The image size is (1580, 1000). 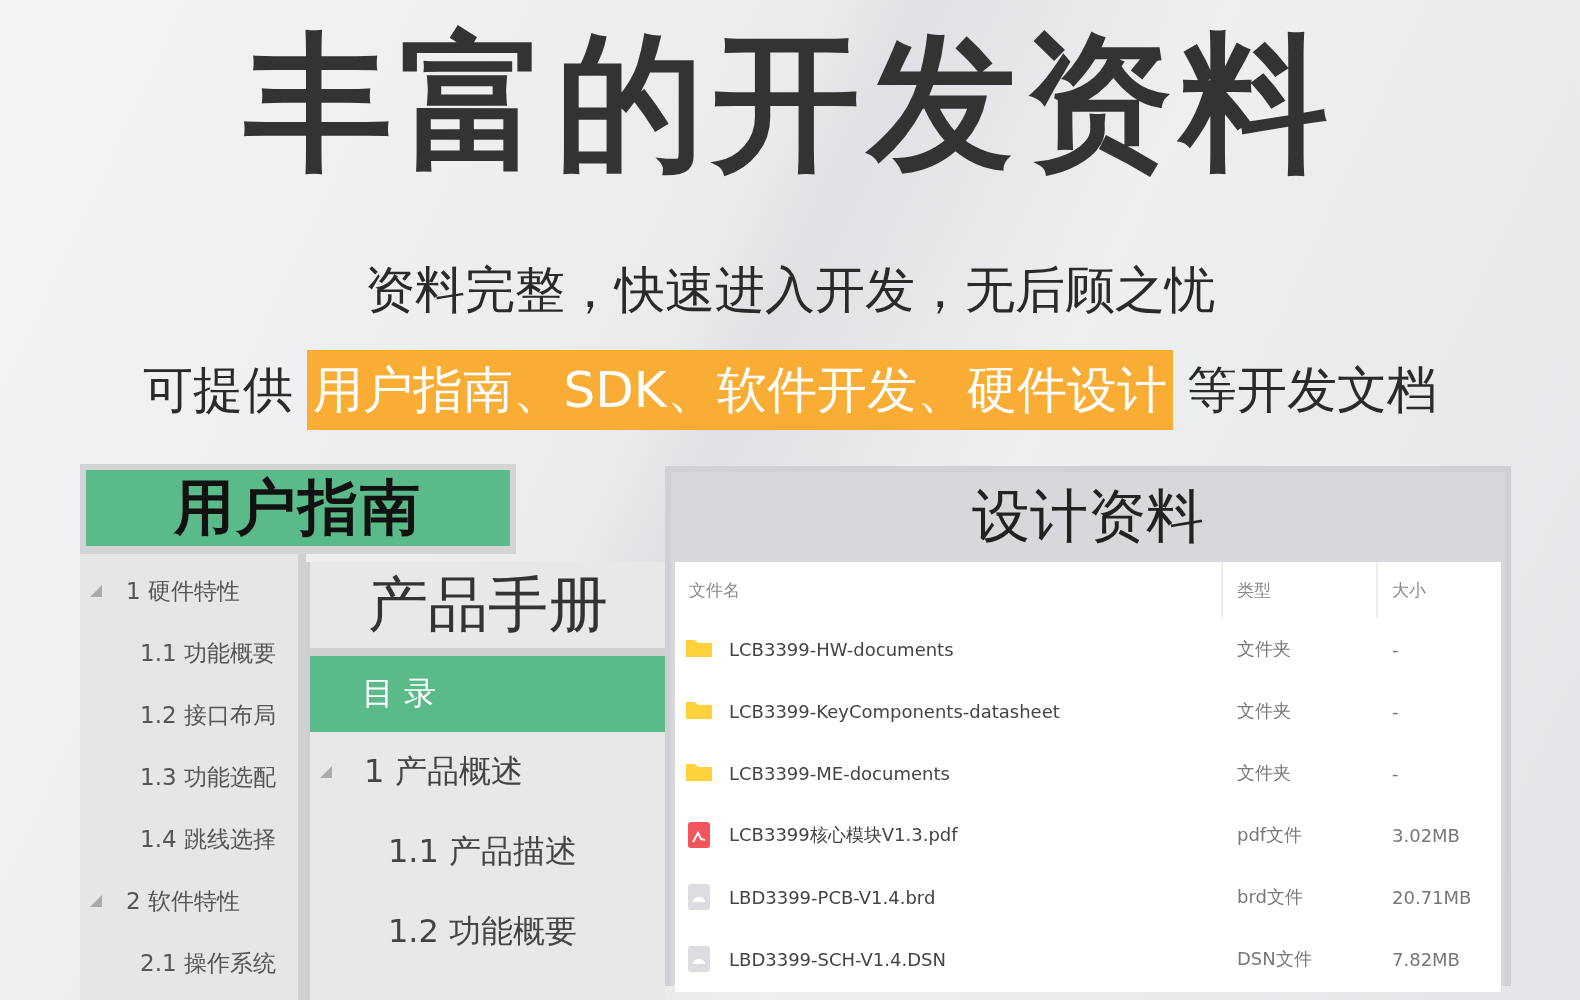 What do you see at coordinates (208, 777) in the screenshot?
I see `tree-item: 1.3 功能选配` at bounding box center [208, 777].